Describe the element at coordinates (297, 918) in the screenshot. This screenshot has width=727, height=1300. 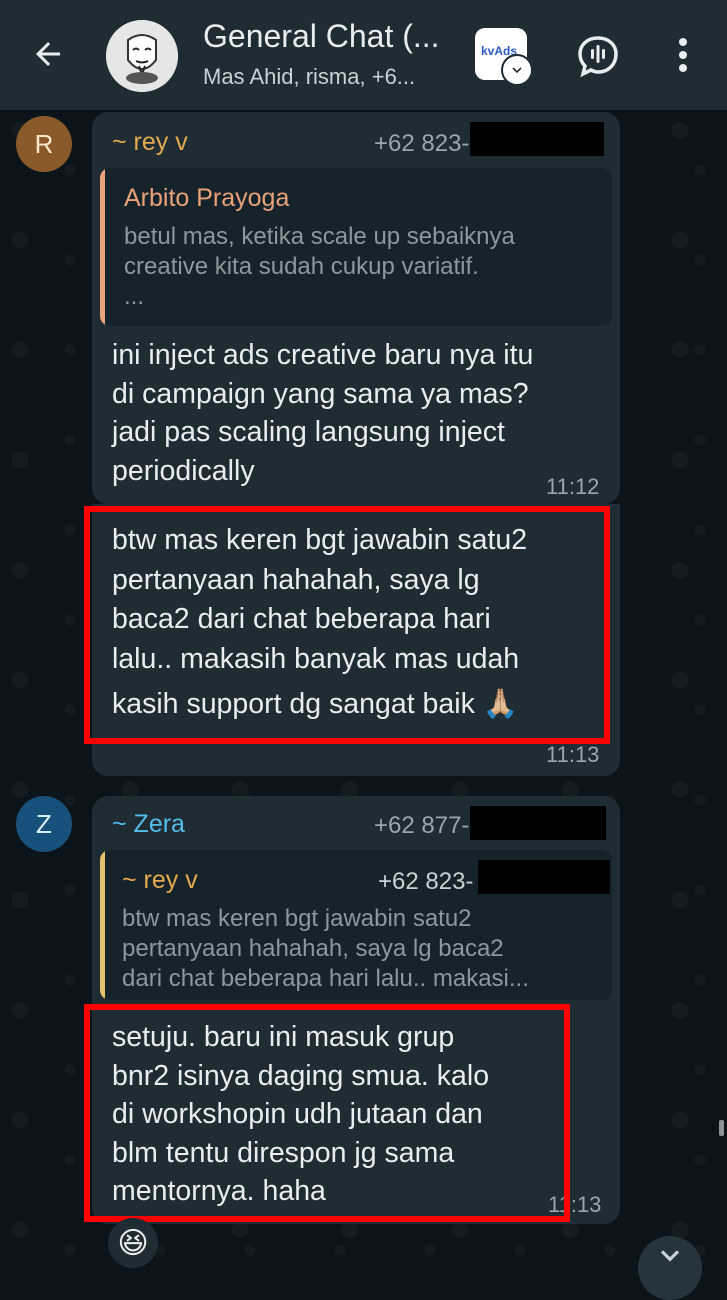
I see `quoted-line: btw mas keren bgt jawabin satu2` at that location.